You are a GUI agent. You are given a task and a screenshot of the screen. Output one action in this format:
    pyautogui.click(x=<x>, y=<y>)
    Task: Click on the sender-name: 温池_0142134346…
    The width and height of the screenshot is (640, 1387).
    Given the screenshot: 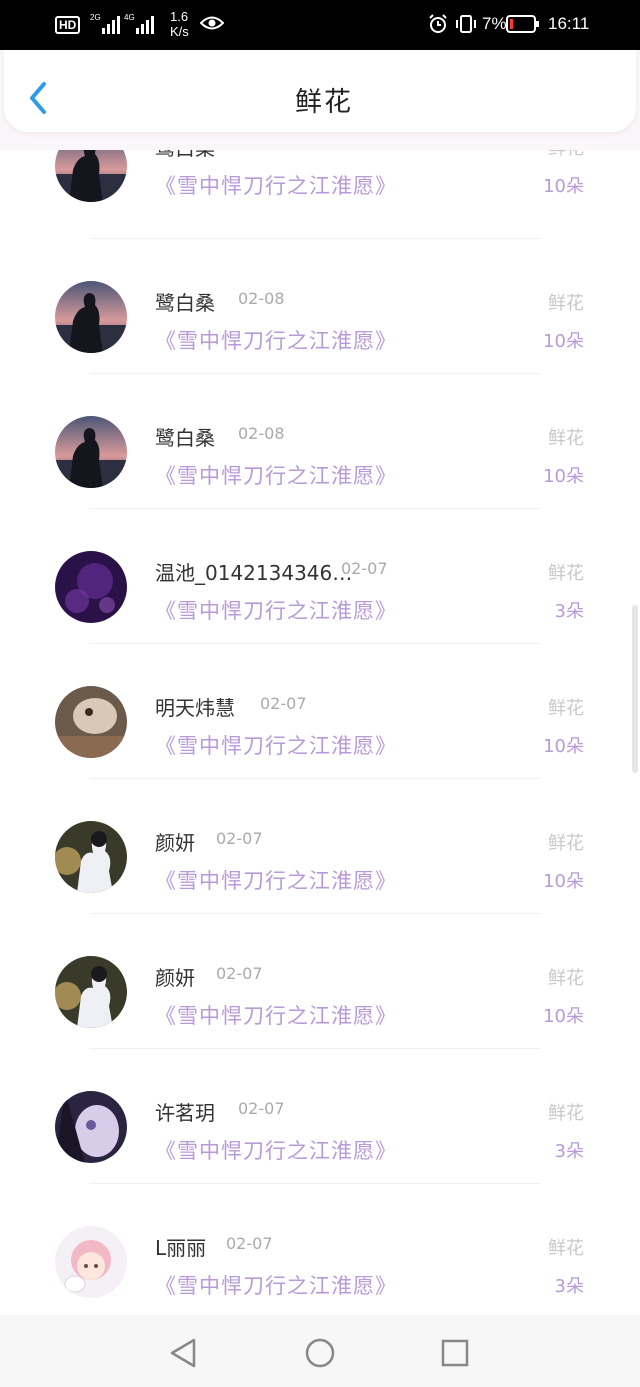 What is the action you would take?
    pyautogui.click(x=254, y=573)
    